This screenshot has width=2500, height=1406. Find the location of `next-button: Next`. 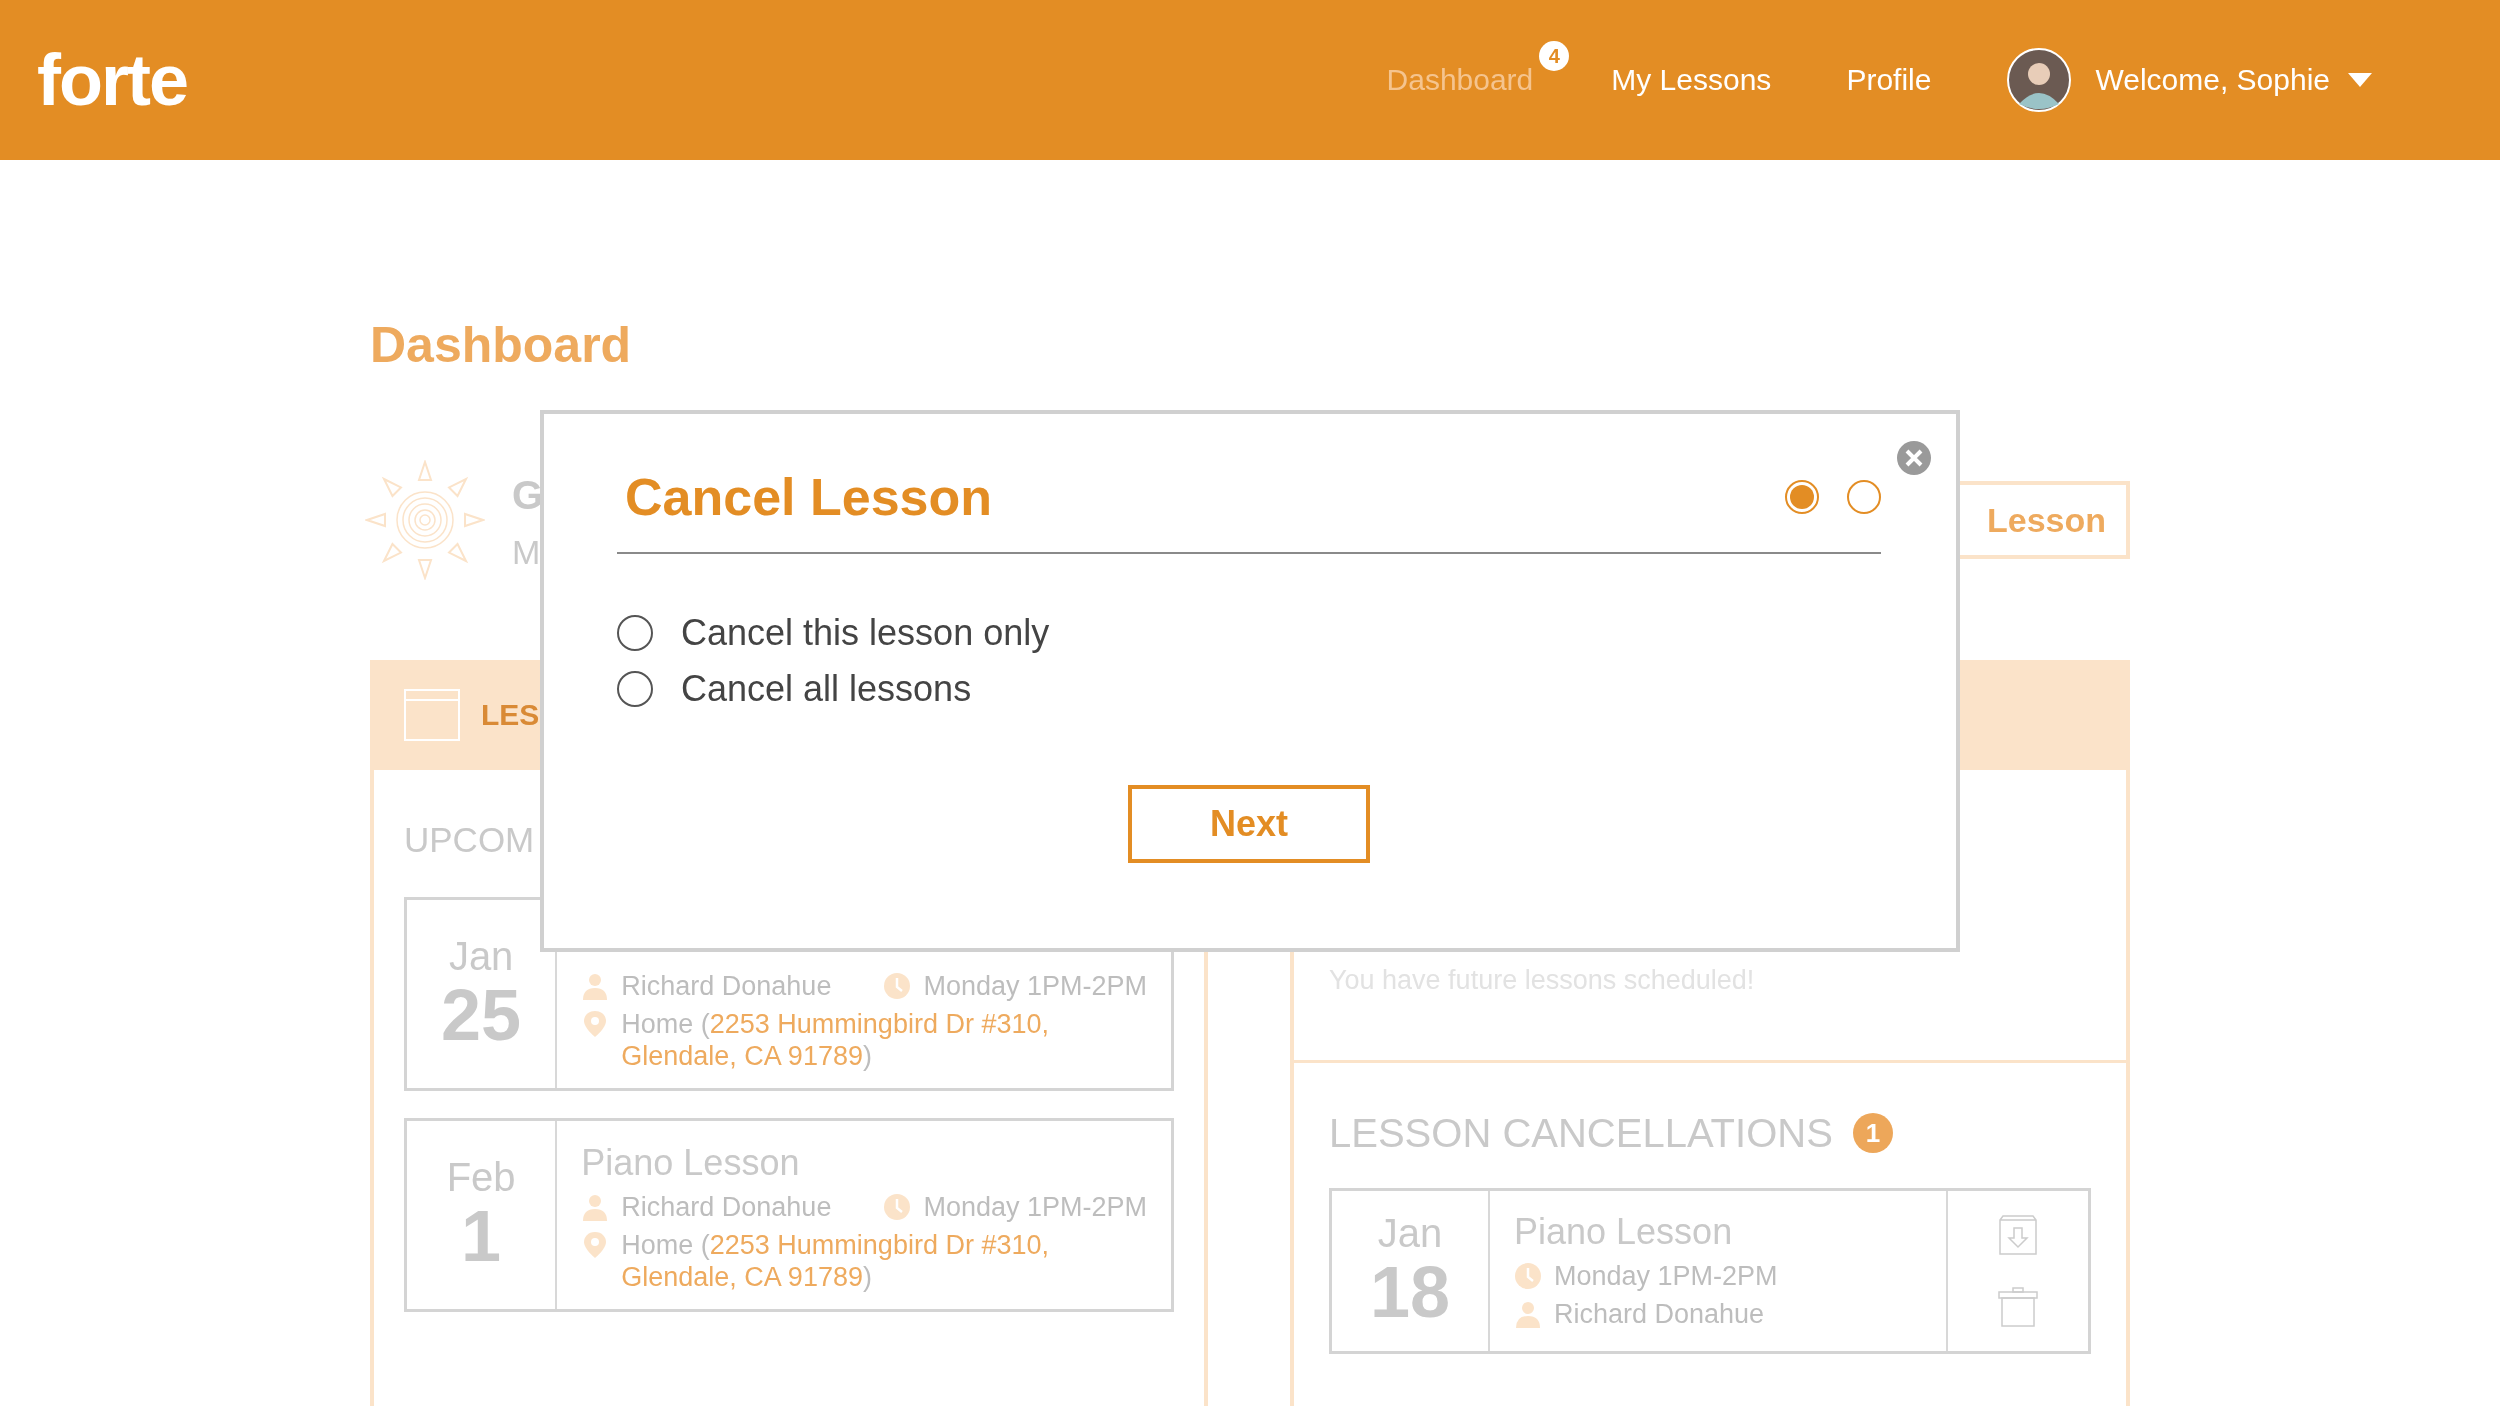

next-button: Next is located at coordinates (1249, 824).